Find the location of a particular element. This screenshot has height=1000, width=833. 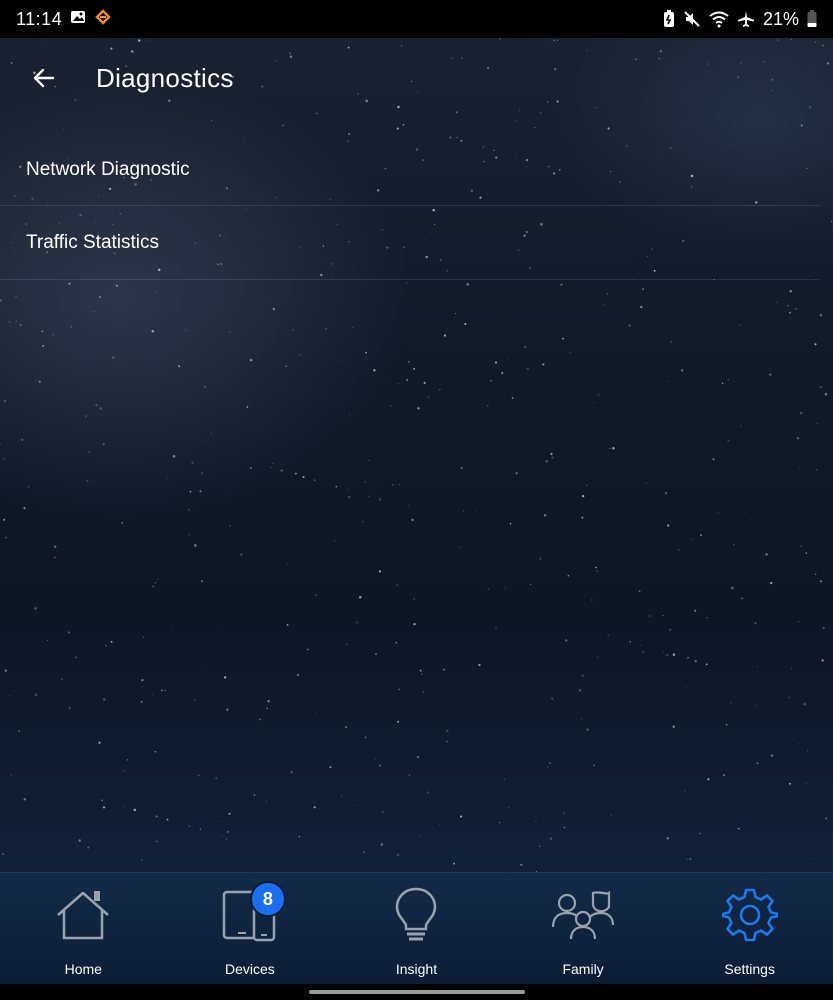

status-right: 21% is located at coordinates (740, 19).